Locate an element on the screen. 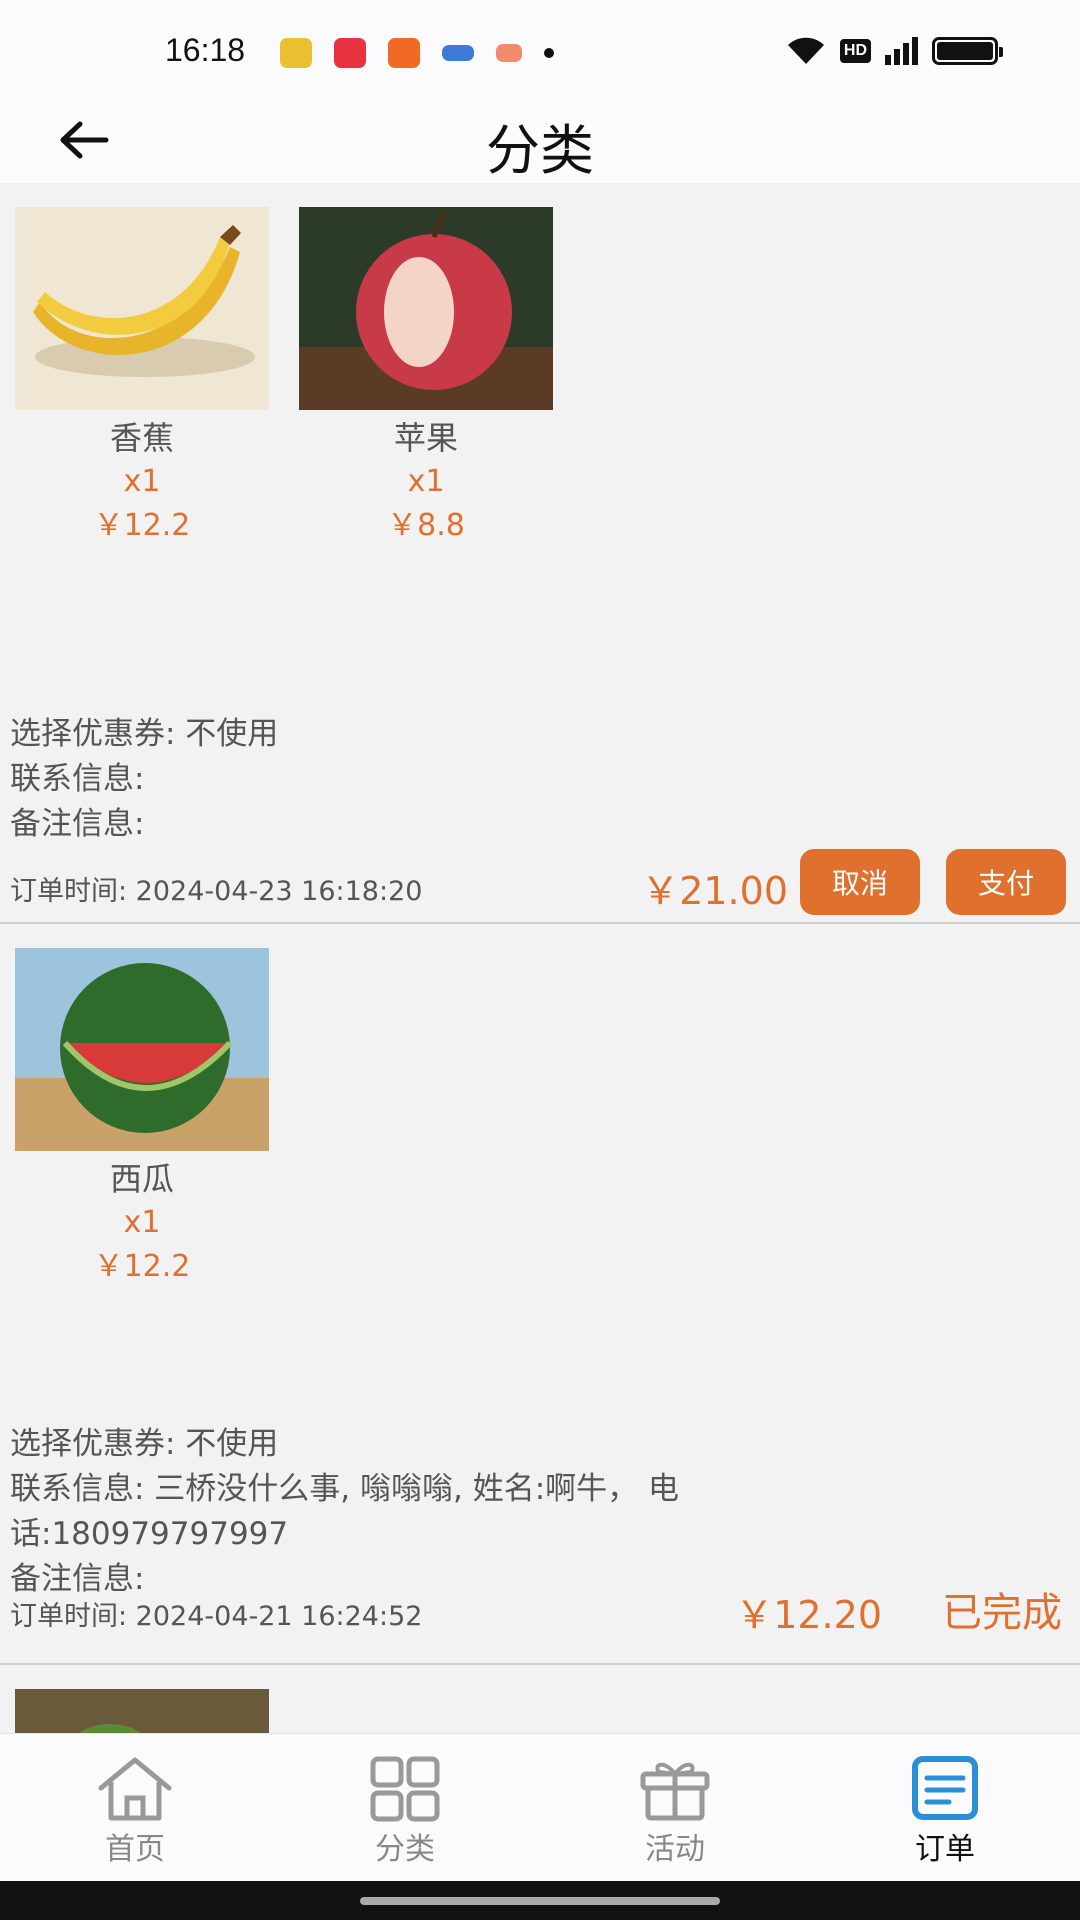  wifi-icon is located at coordinates (806, 51).